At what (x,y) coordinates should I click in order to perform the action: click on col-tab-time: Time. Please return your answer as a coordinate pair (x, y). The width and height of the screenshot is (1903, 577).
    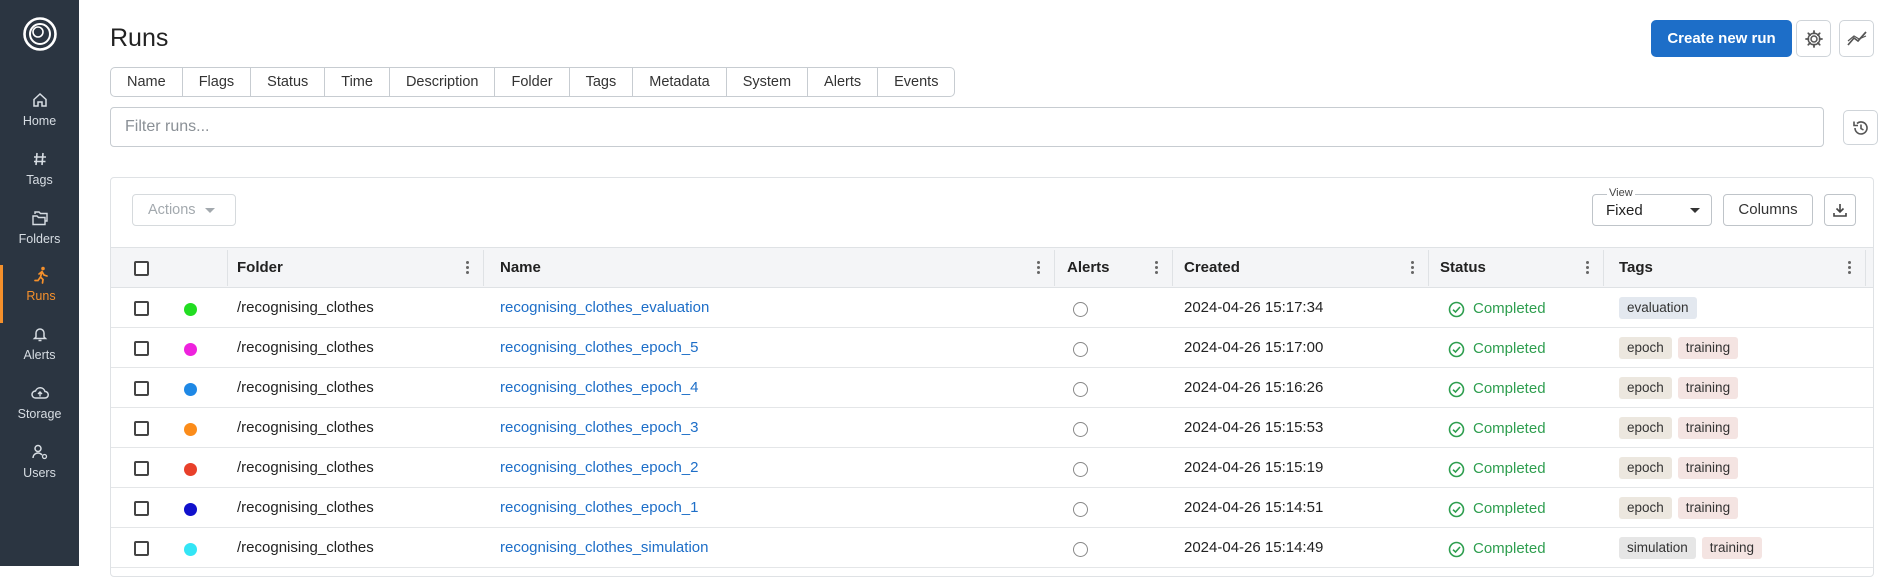
    Looking at the image, I should click on (357, 82).